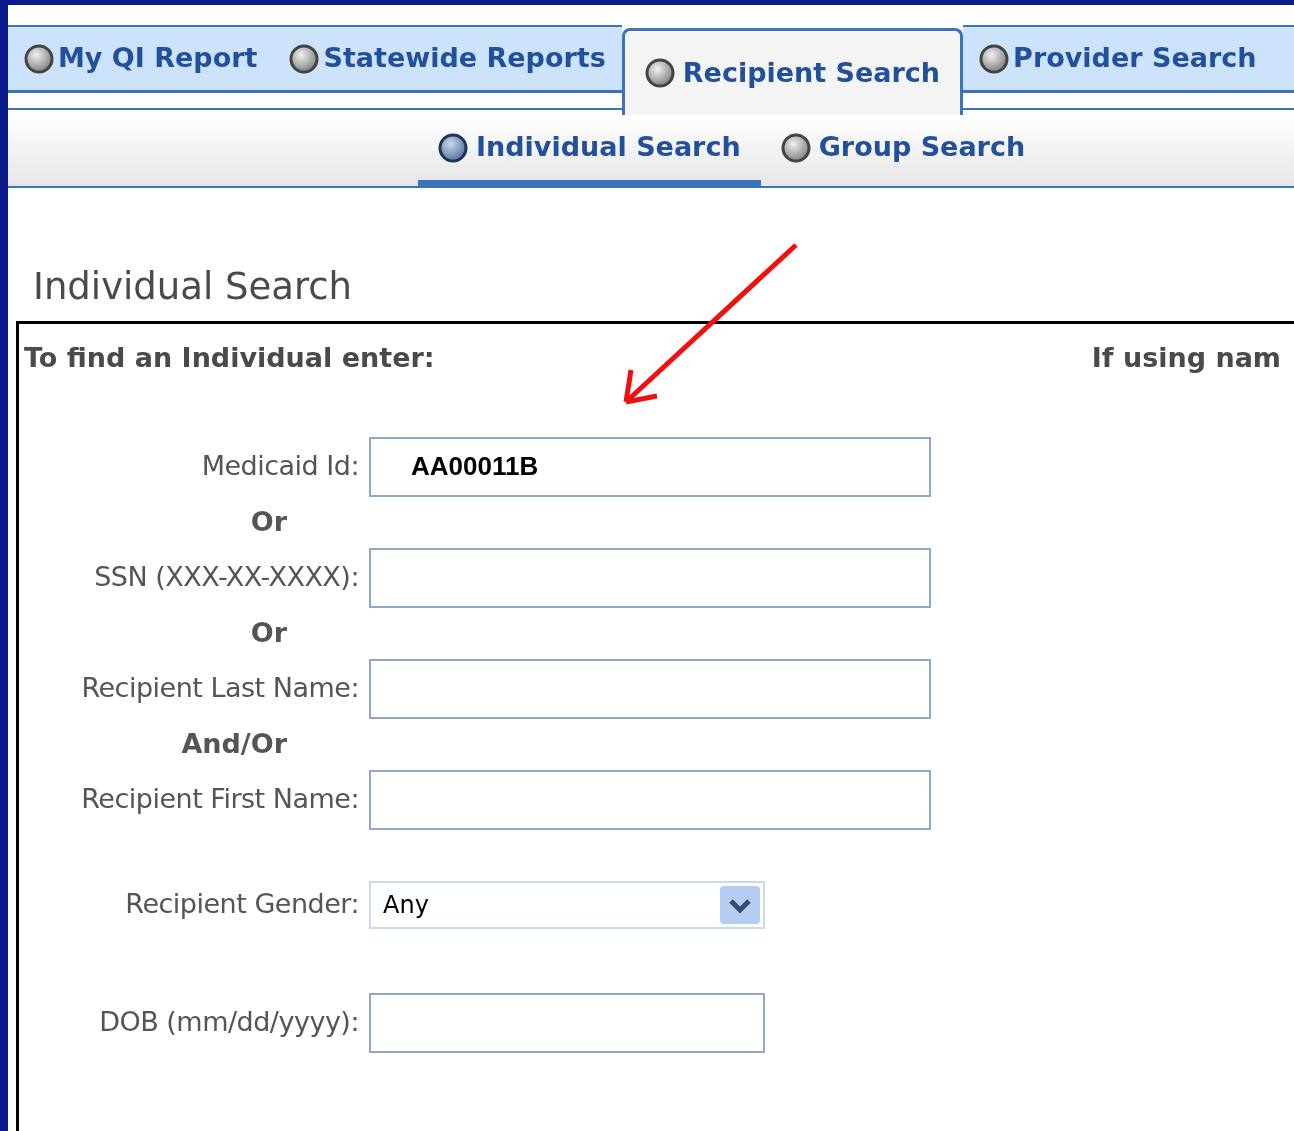 The width and height of the screenshot is (1294, 1131). I want to click on tab-strip, so click(1283, 59).